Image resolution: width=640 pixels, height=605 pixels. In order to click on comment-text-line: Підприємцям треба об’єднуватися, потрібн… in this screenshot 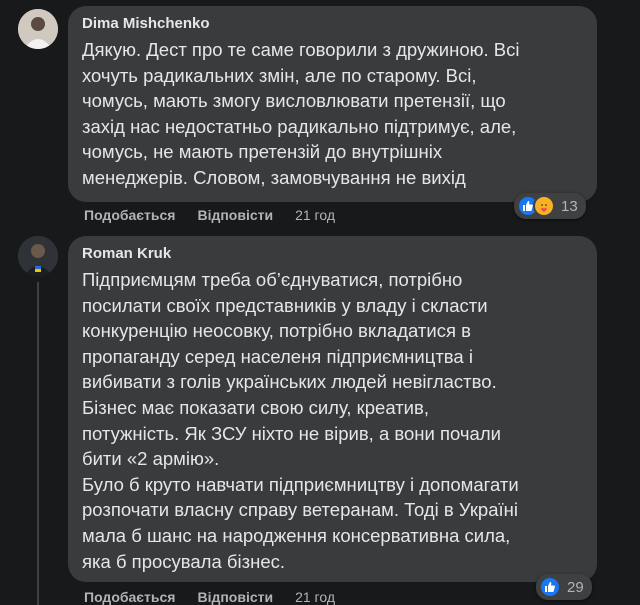, I will do `click(272, 279)`.